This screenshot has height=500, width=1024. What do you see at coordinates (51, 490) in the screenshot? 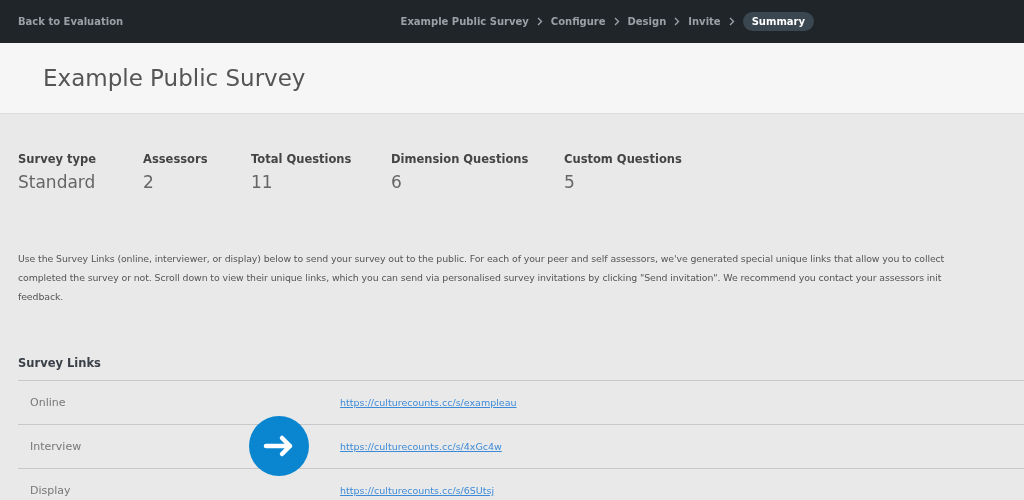
I see `link-type-label: Display` at bounding box center [51, 490].